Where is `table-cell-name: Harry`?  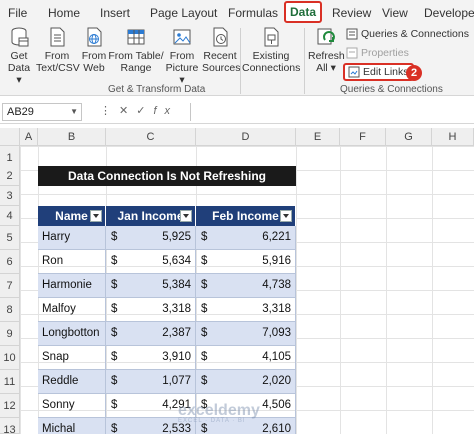 table-cell-name: Harry is located at coordinates (72, 238).